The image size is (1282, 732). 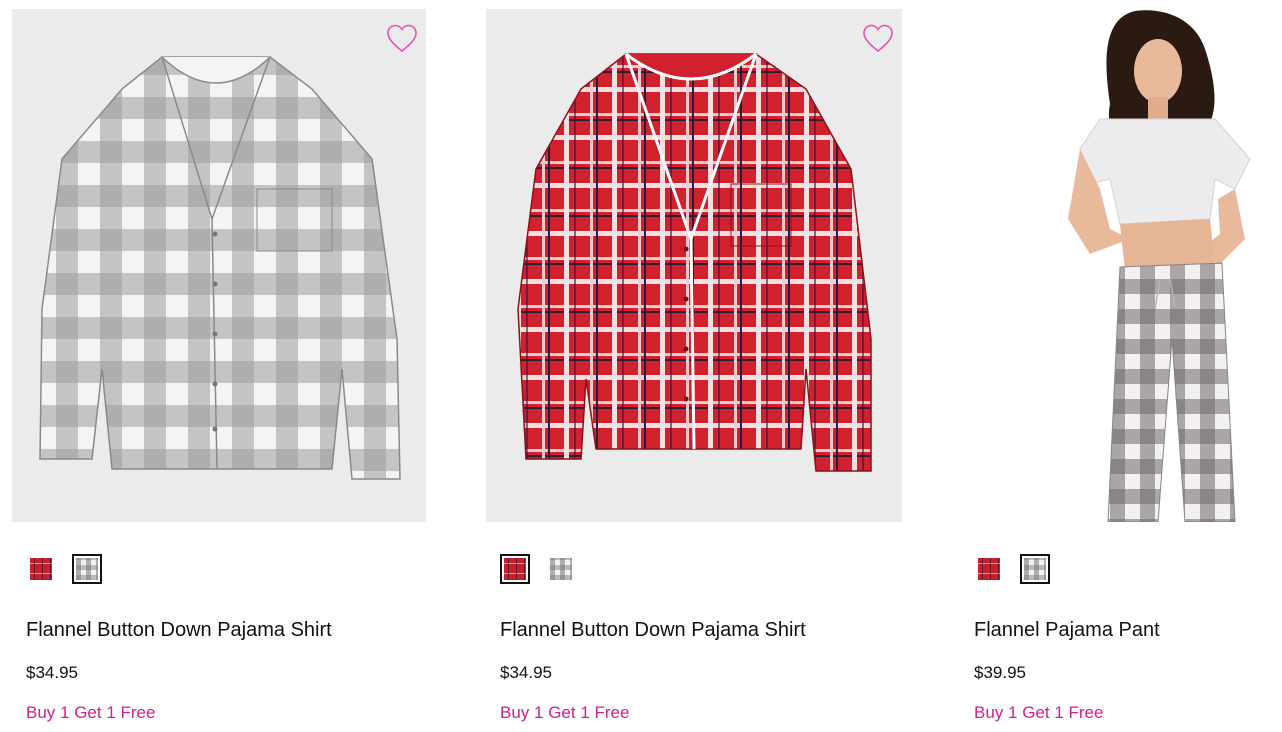 I want to click on product-price: $39.95, so click(x=1000, y=672).